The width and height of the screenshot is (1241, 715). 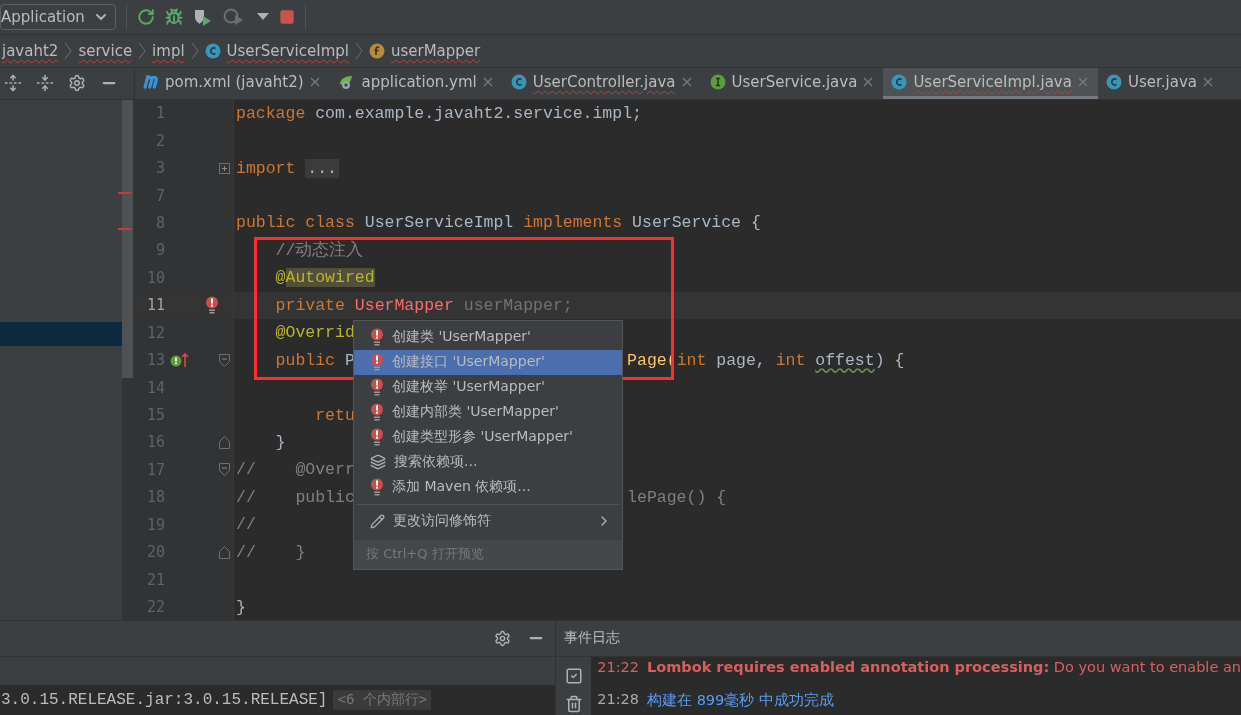 I want to click on code-text: @Overrid, so click(x=314, y=333).